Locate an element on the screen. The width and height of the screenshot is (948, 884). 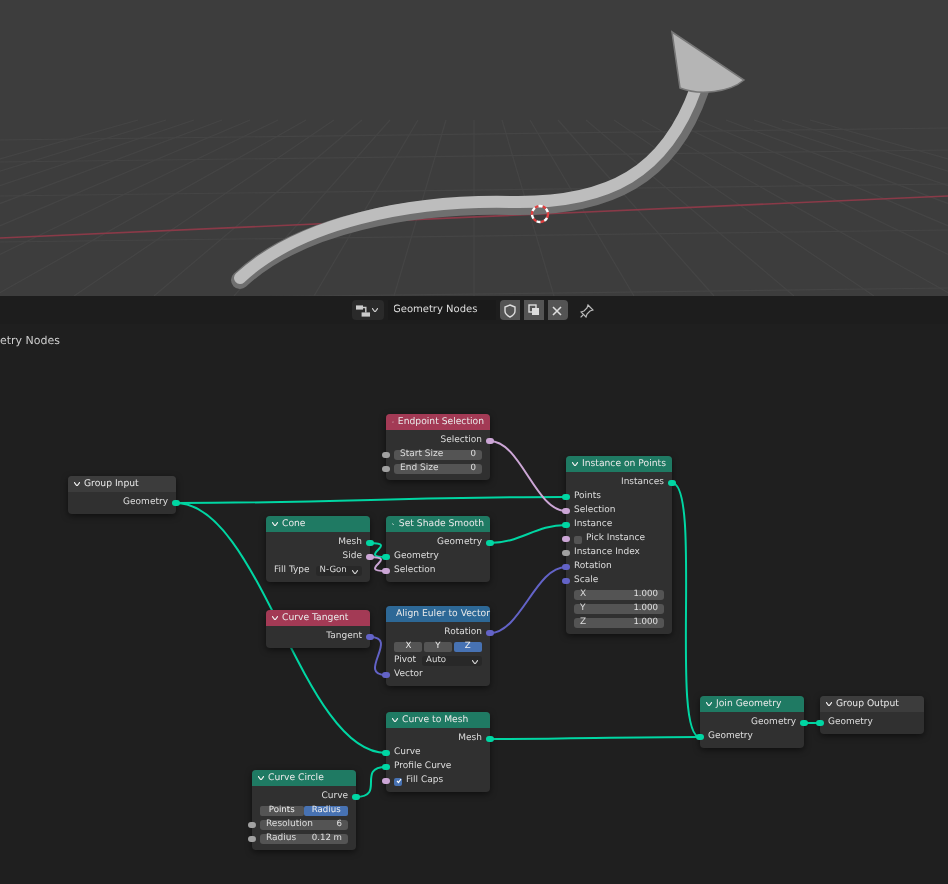
close-button is located at coordinates (557, 310).